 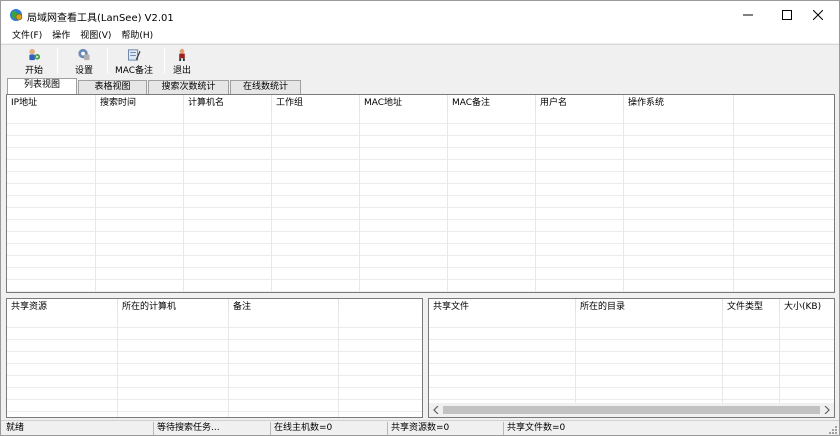 What do you see at coordinates (62, 307) in the screenshot?
I see `col-header-share-resource: 共享资源` at bounding box center [62, 307].